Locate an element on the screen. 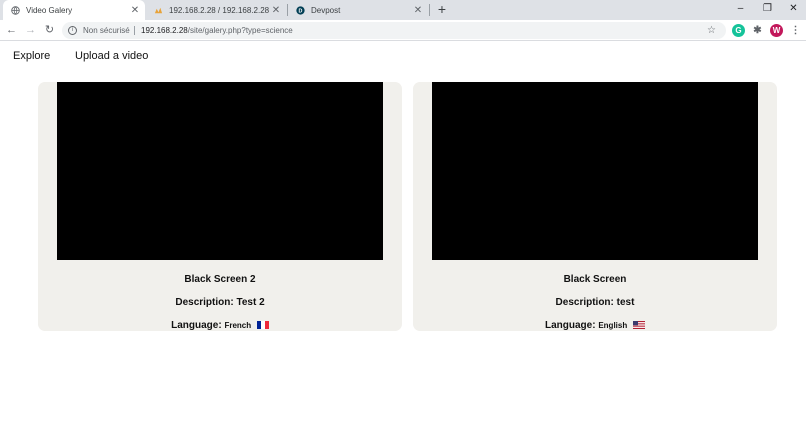 The image size is (806, 428). restore-button: ❐ is located at coordinates (767, 10).